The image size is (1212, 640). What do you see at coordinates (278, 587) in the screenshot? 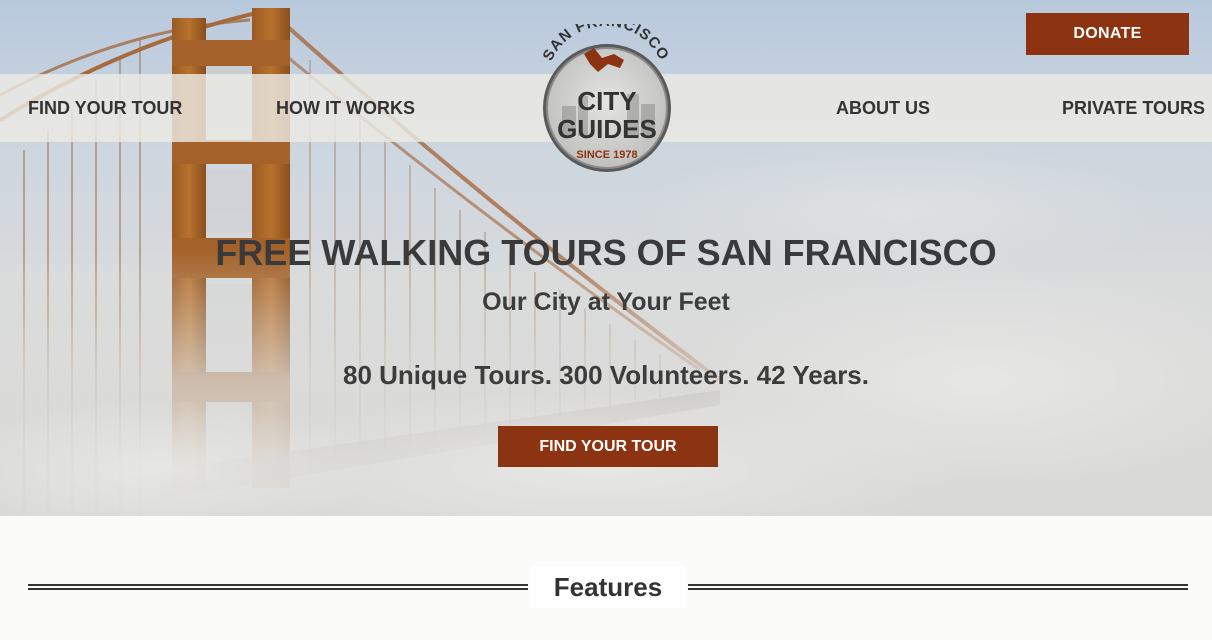
I see `section-divider-left` at bounding box center [278, 587].